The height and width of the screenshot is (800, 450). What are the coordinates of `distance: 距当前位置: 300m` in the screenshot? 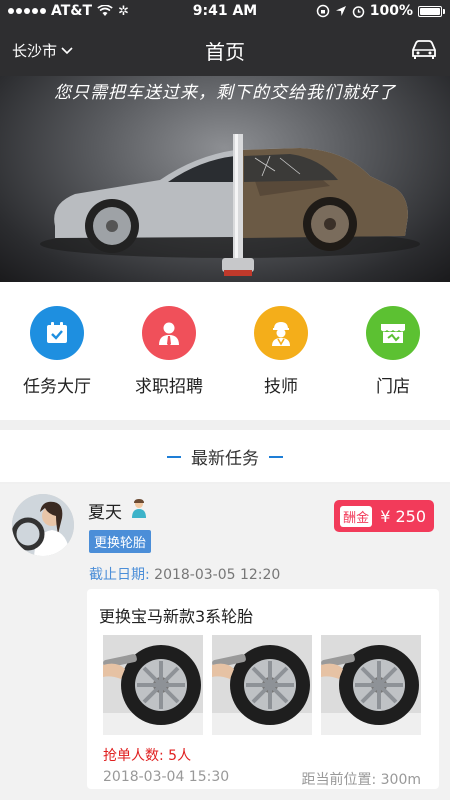 It's located at (361, 780).